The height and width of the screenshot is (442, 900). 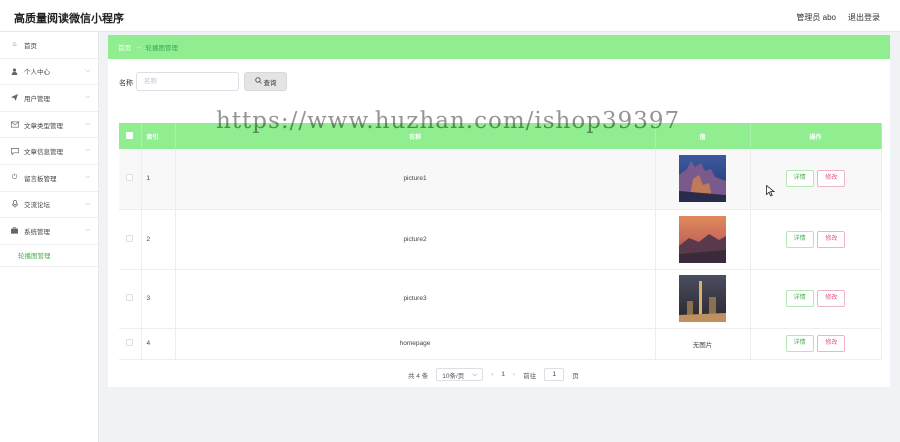 I want to click on column-header-index: 索引, so click(x=158, y=136).